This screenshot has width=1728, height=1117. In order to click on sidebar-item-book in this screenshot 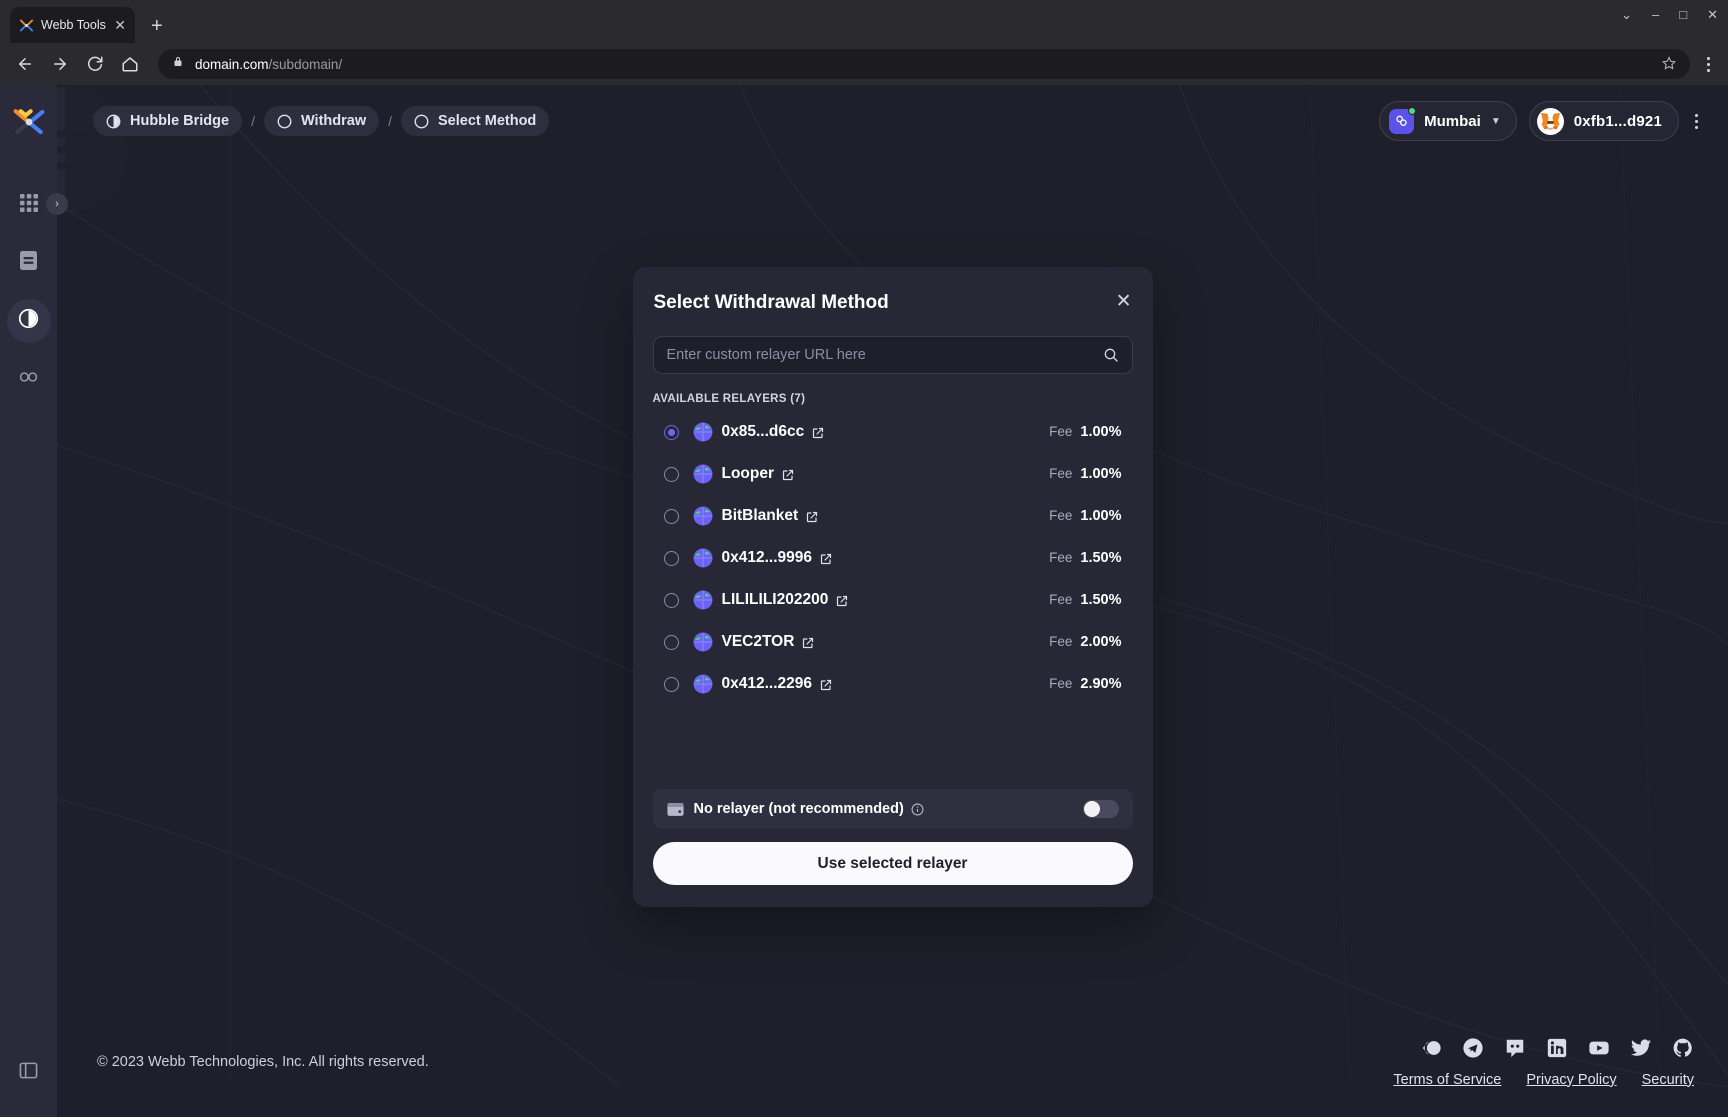, I will do `click(29, 1073)`.